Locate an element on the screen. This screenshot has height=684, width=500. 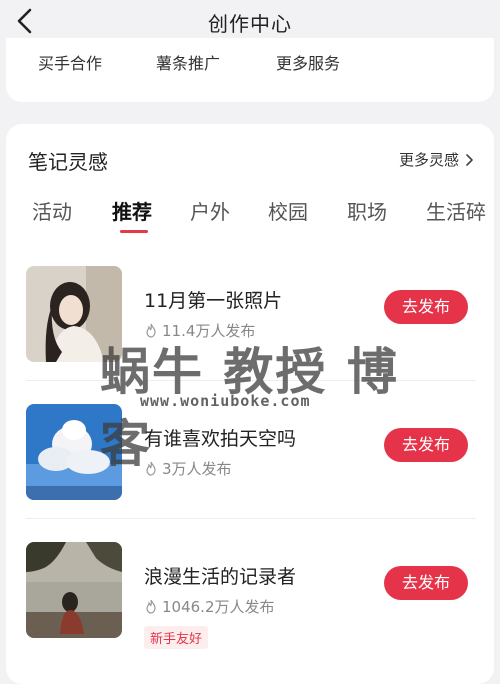
count-text: 3万人发布 is located at coordinates (197, 469).